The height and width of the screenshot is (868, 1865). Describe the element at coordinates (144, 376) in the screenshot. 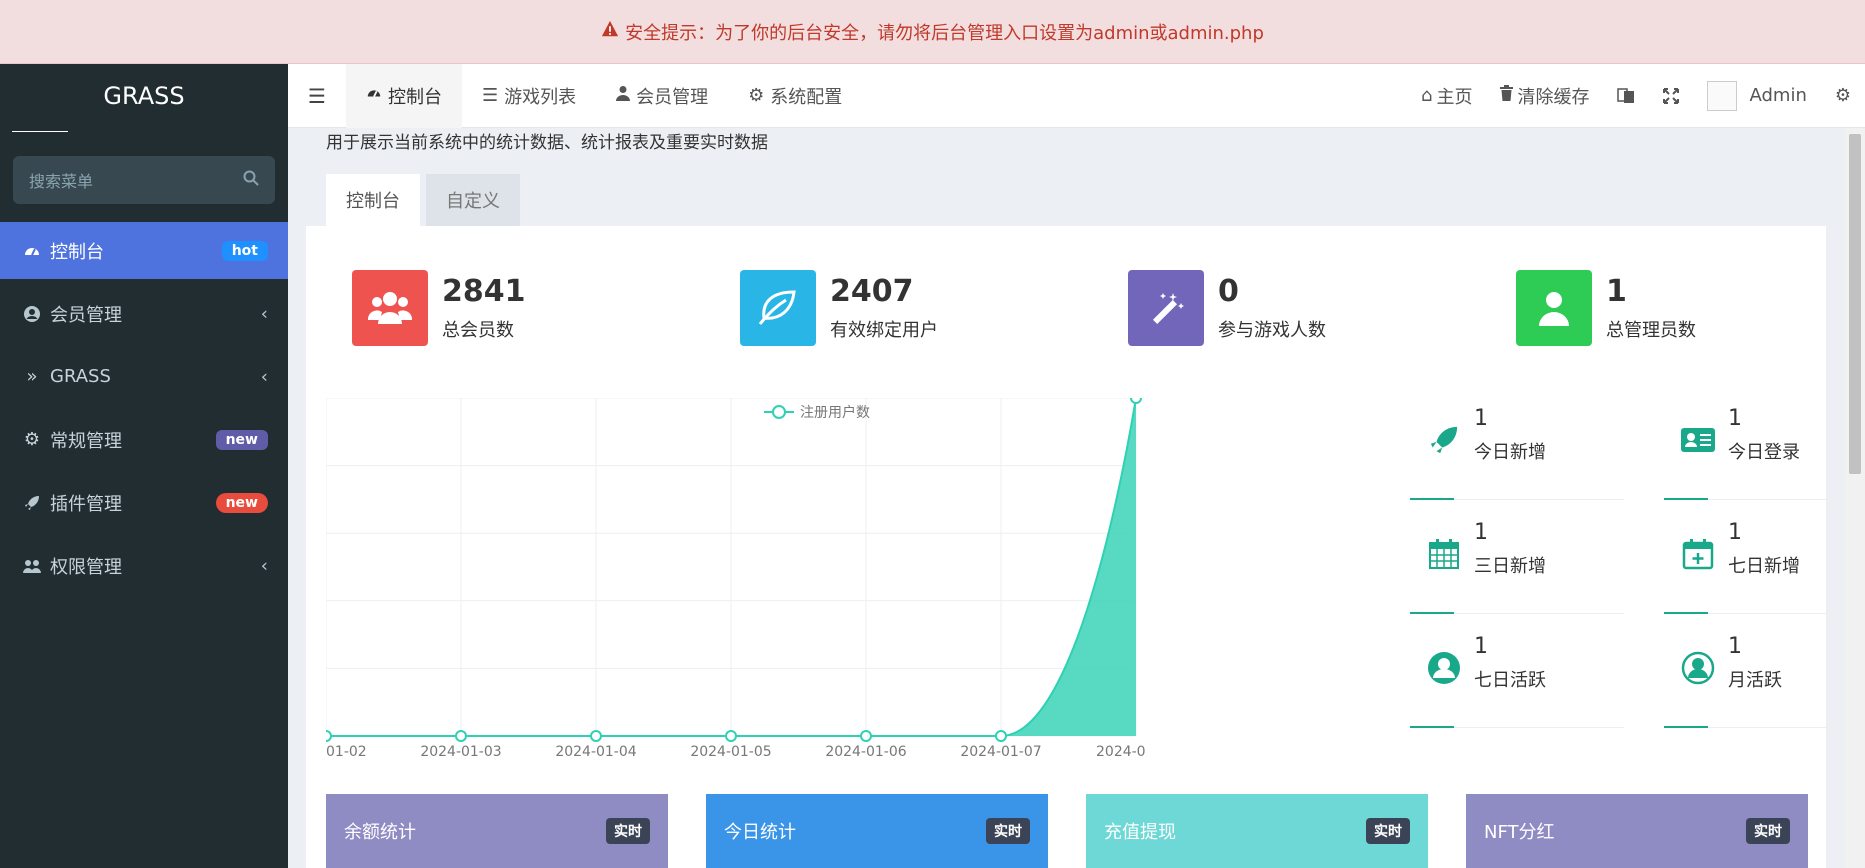

I see `sidebar-item-grass: » GRASS ‹` at that location.